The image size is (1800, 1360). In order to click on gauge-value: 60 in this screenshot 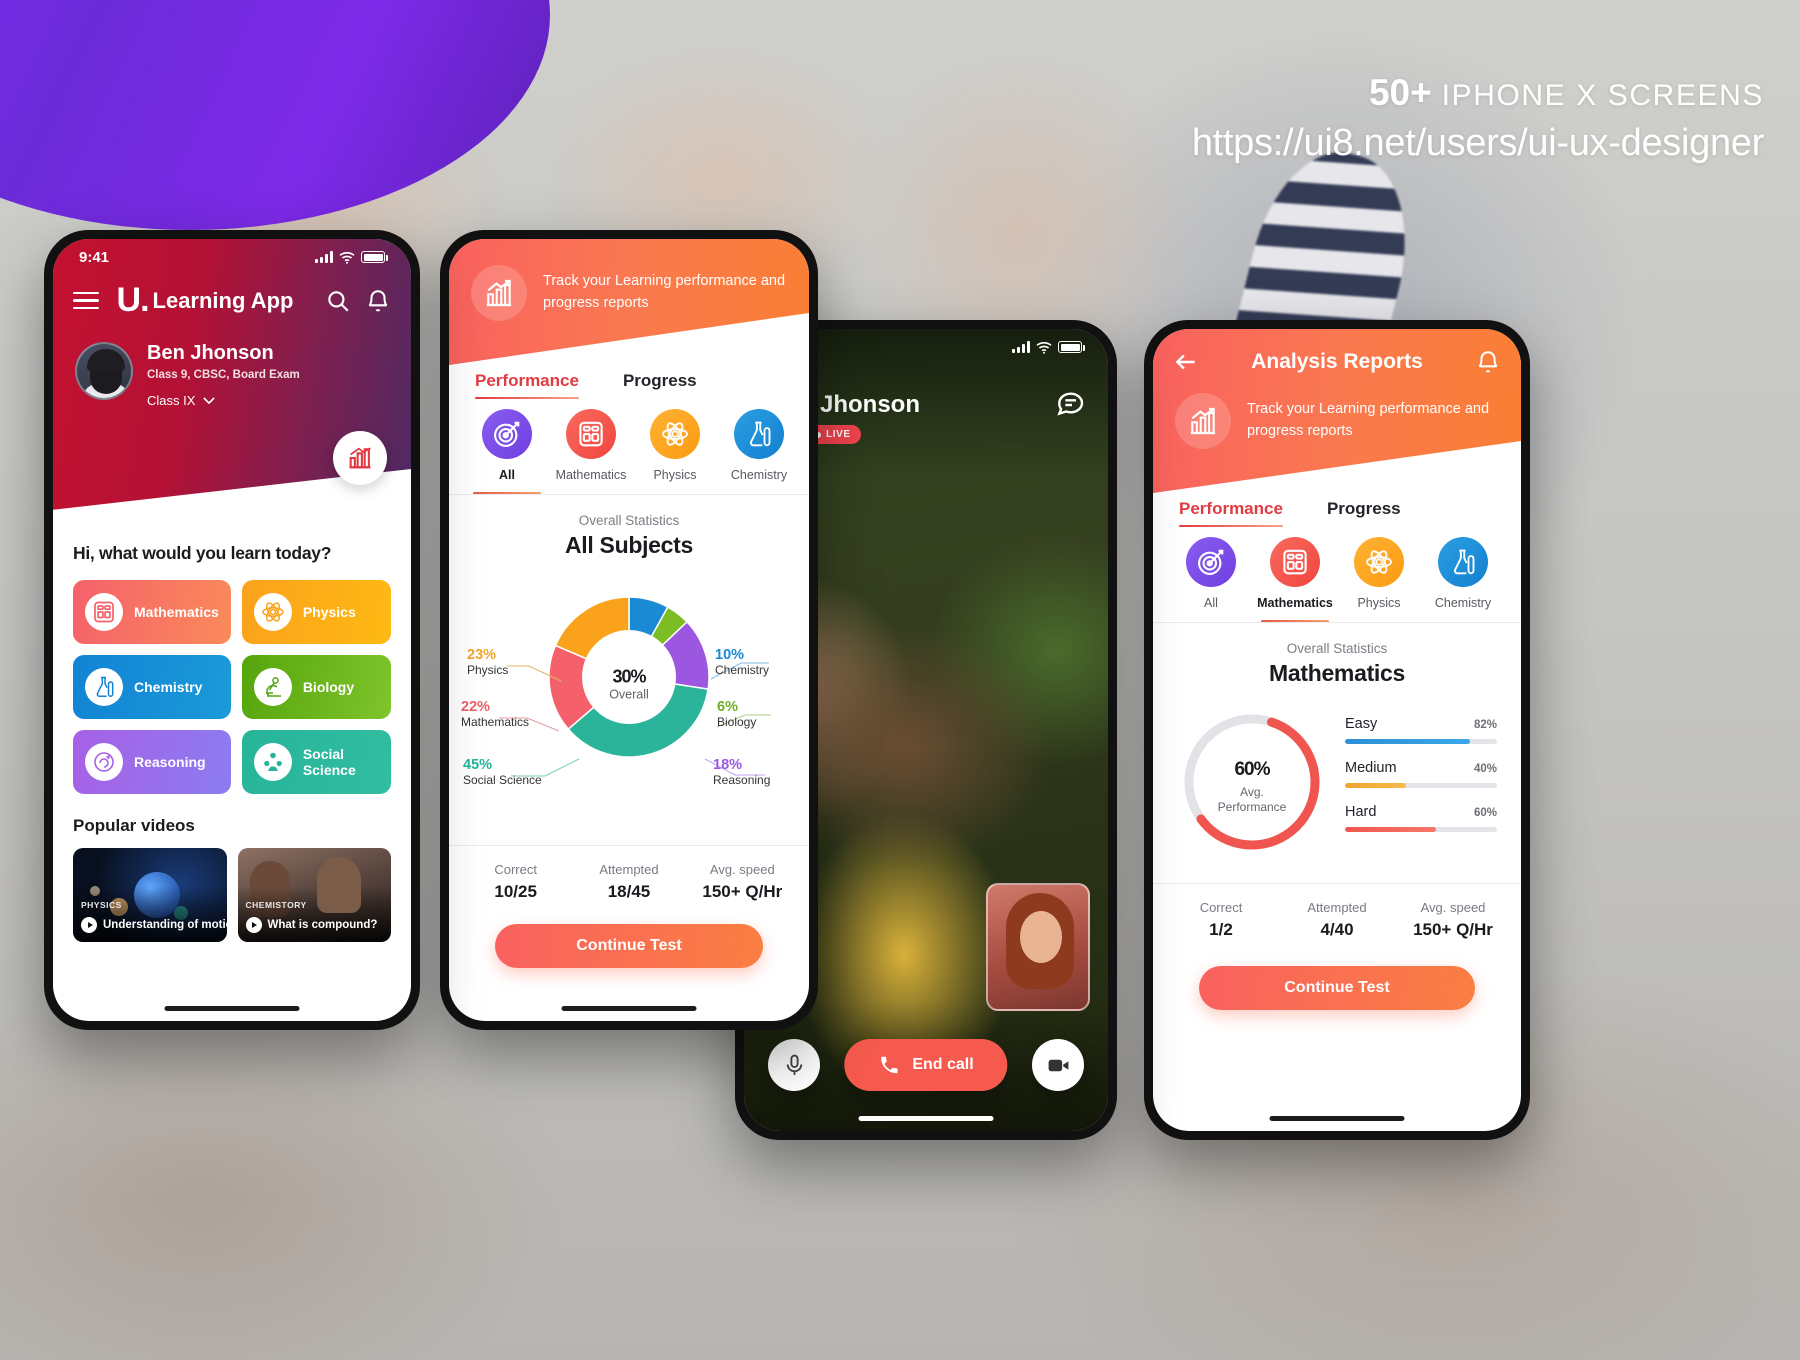, I will do `click(1244, 769)`.